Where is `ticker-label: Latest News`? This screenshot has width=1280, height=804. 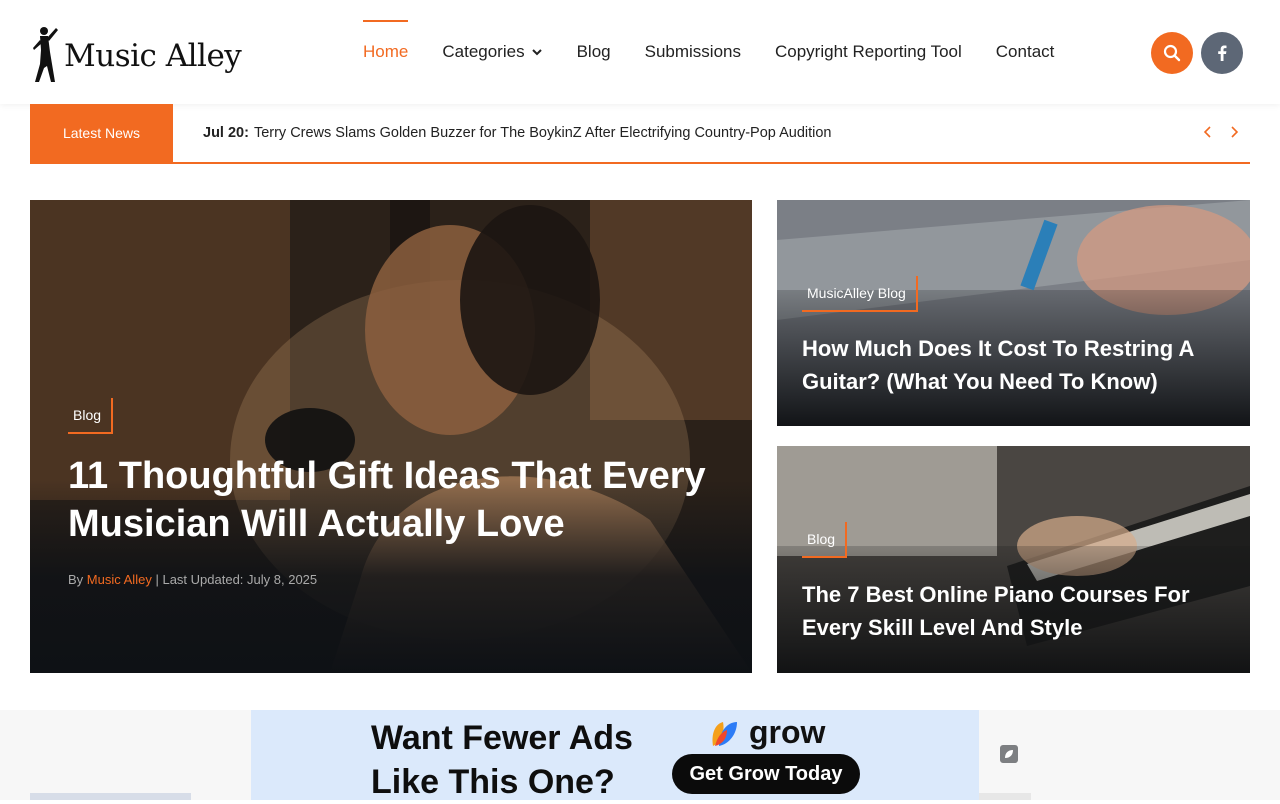 ticker-label: Latest News is located at coordinates (101, 133).